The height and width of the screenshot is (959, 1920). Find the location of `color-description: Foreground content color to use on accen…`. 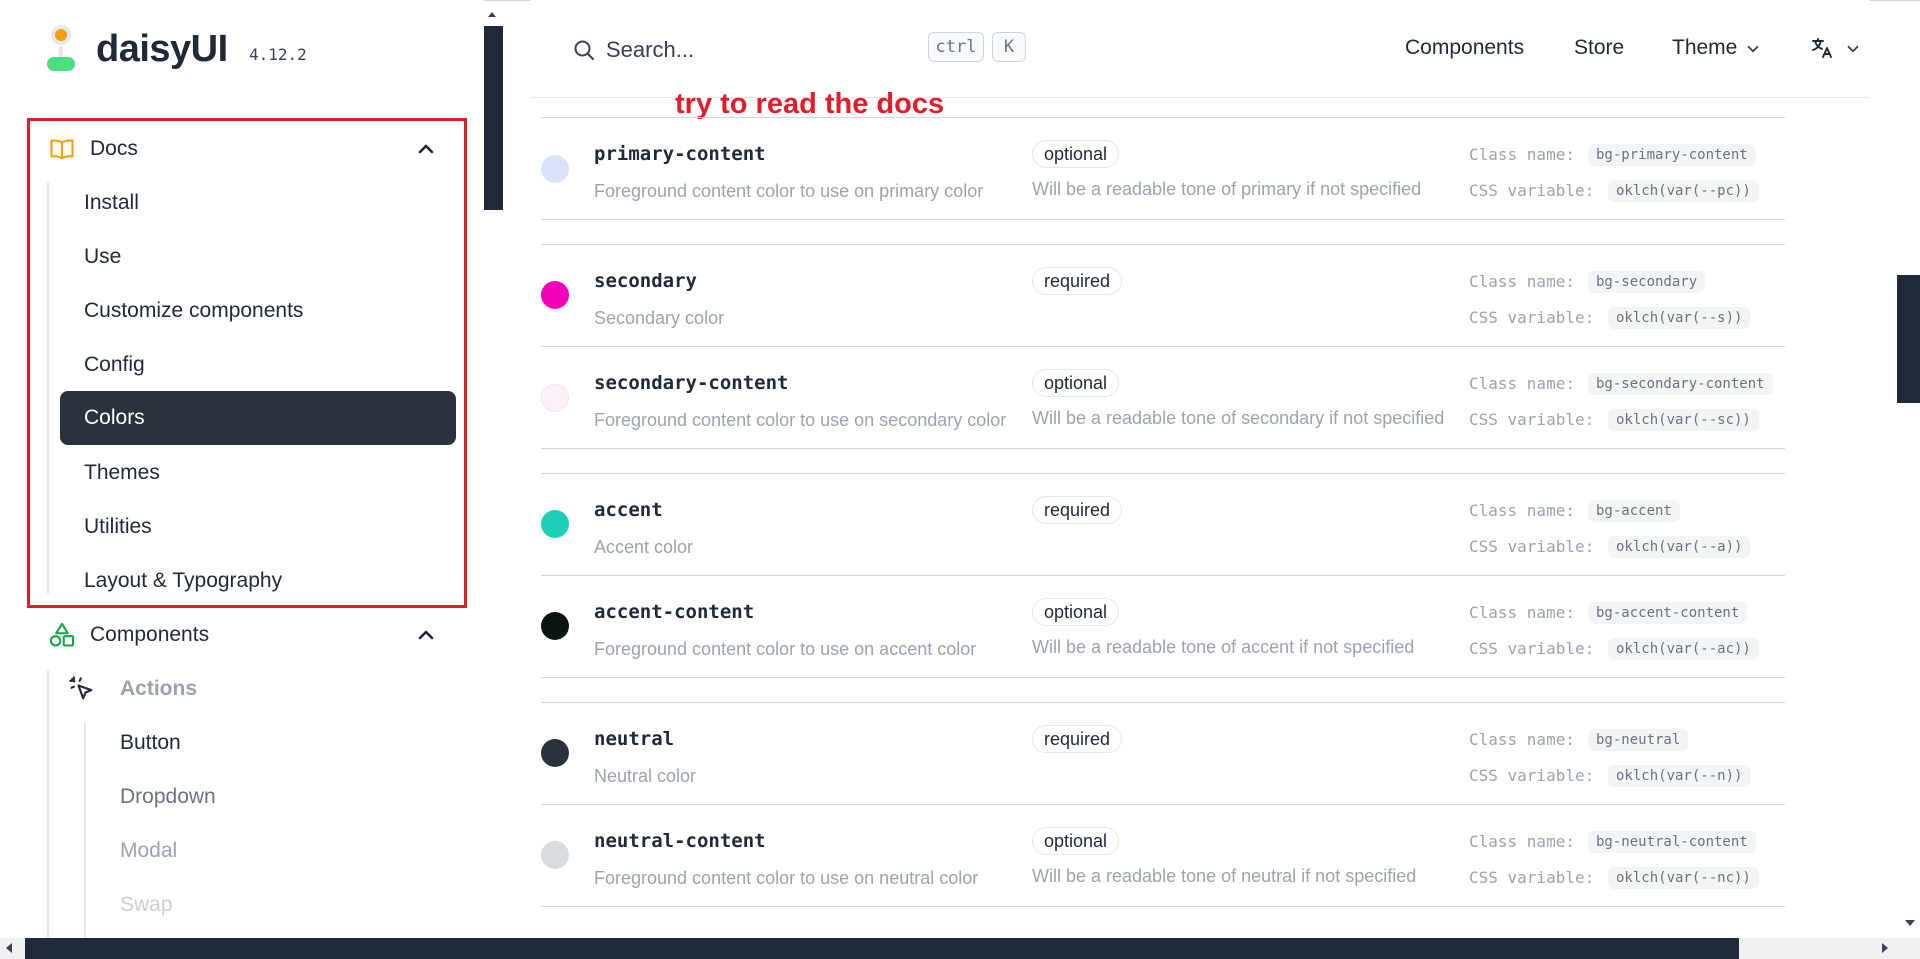

color-description: Foreground content color to use on accen… is located at coordinates (785, 649).